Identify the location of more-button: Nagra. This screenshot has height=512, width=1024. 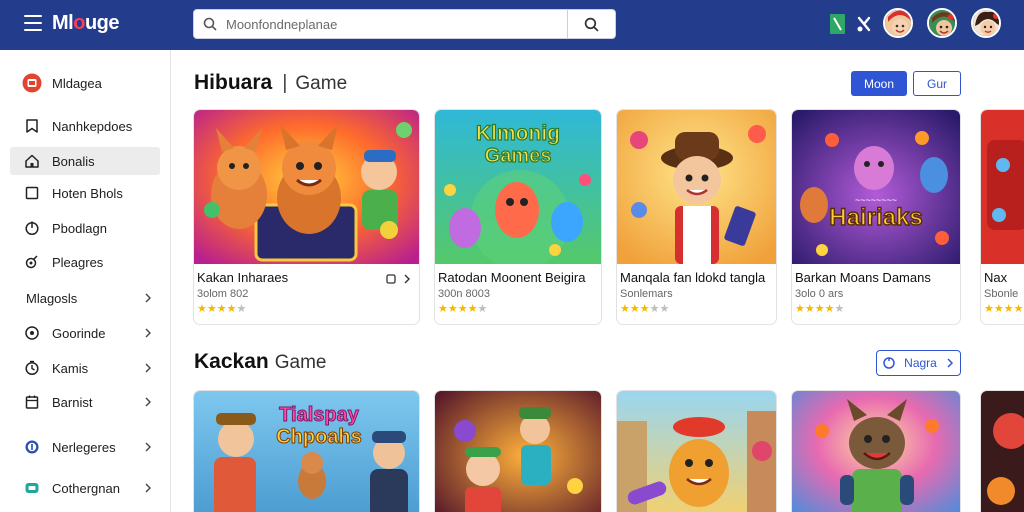
(918, 363).